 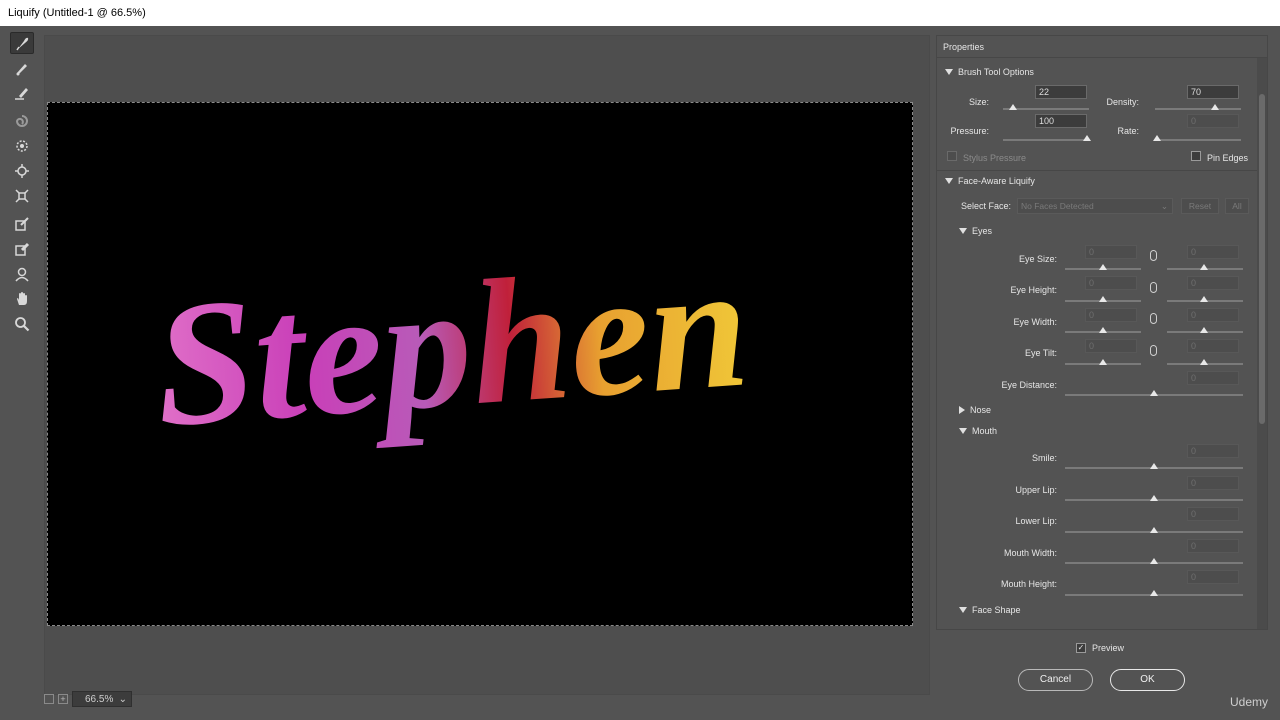 I want to click on density-input: 70, so click(x=1213, y=92).